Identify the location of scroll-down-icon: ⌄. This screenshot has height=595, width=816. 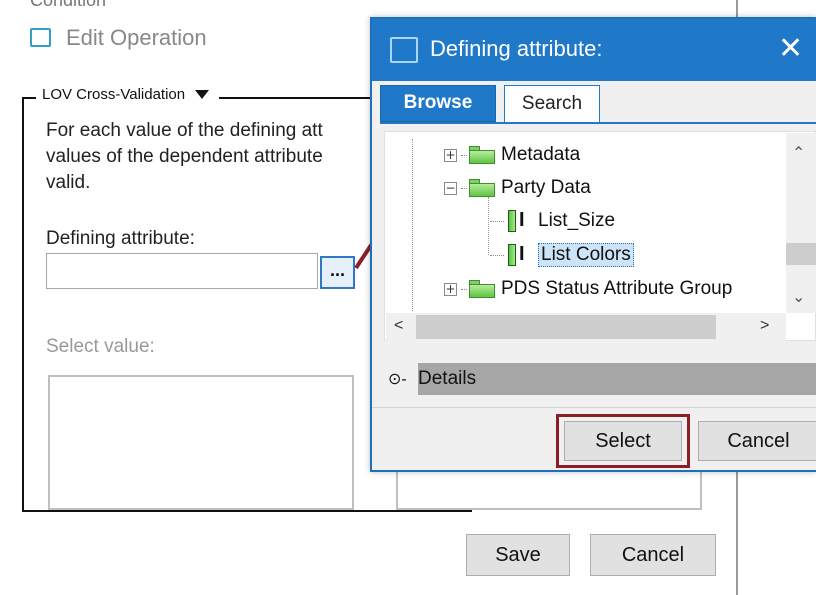
(798, 297).